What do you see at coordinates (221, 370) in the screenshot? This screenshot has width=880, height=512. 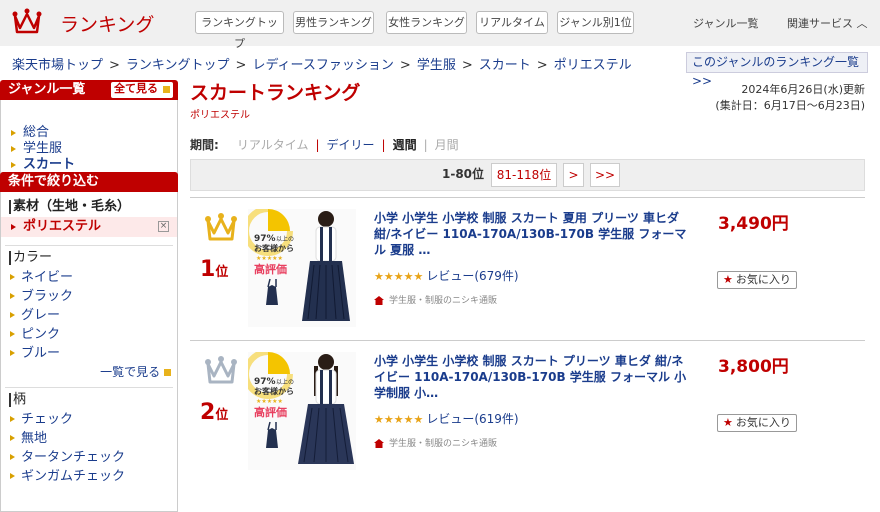 I see `silver-crown-icon` at bounding box center [221, 370].